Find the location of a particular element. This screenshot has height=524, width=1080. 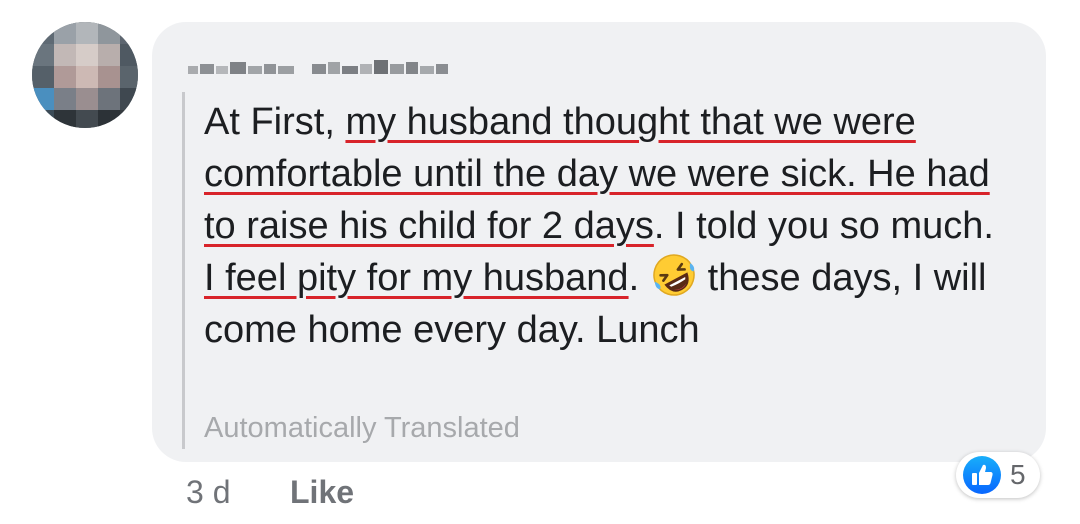

comment-text-segment: At First, is located at coordinates (275, 122).